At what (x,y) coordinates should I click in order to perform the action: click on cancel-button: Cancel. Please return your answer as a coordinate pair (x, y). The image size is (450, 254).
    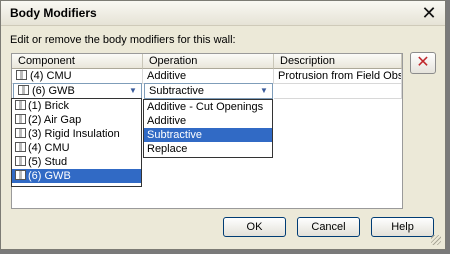
    Looking at the image, I should click on (328, 227).